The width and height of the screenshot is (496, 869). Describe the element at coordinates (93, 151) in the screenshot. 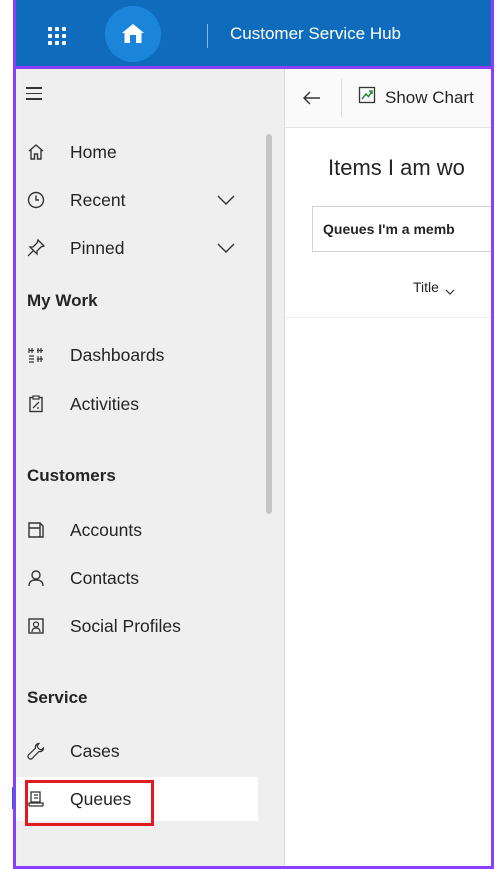

I see `sidebar-item-label: Home` at that location.